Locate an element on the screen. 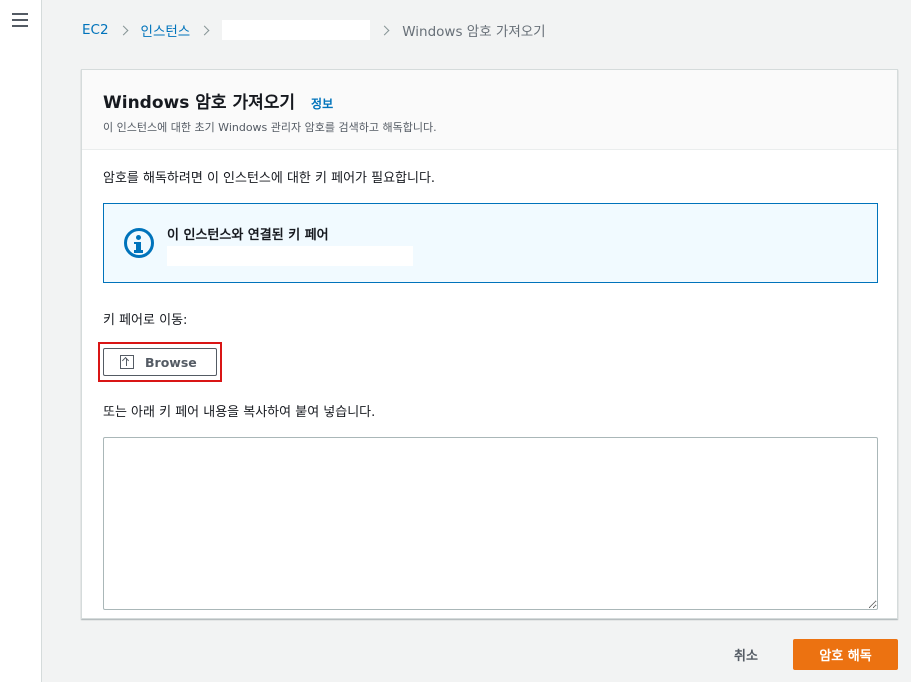 The image size is (911, 682). key-pair-info-alert: 이 인스턴스와 연결된 키 페어 is located at coordinates (490, 243).